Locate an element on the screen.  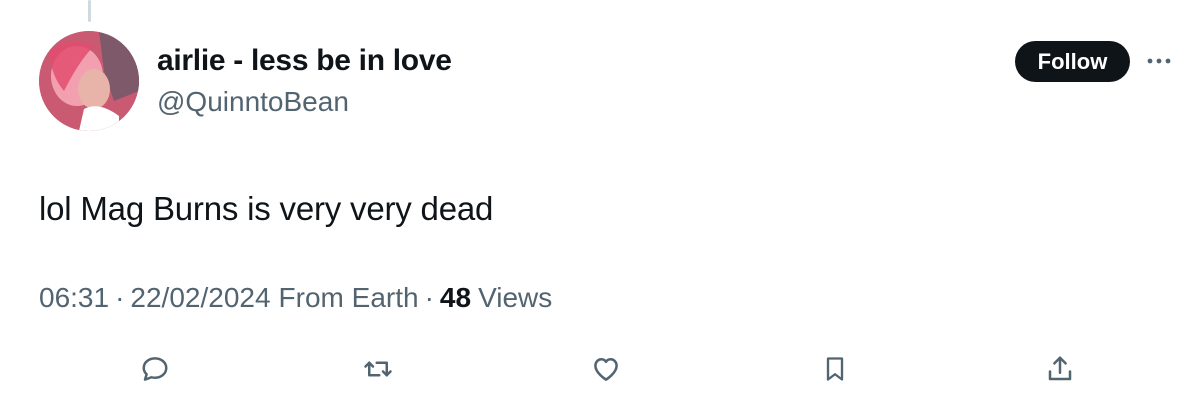
tweet-time: 06:31 is located at coordinates (74, 298).